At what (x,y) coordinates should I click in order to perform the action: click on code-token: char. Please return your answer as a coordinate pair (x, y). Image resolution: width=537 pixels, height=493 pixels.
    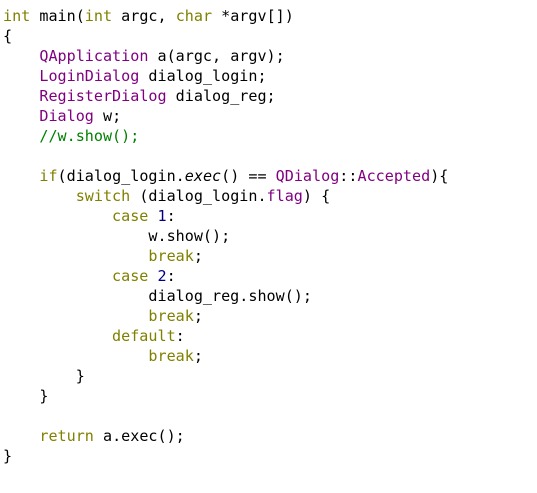
    Looking at the image, I should click on (194, 16).